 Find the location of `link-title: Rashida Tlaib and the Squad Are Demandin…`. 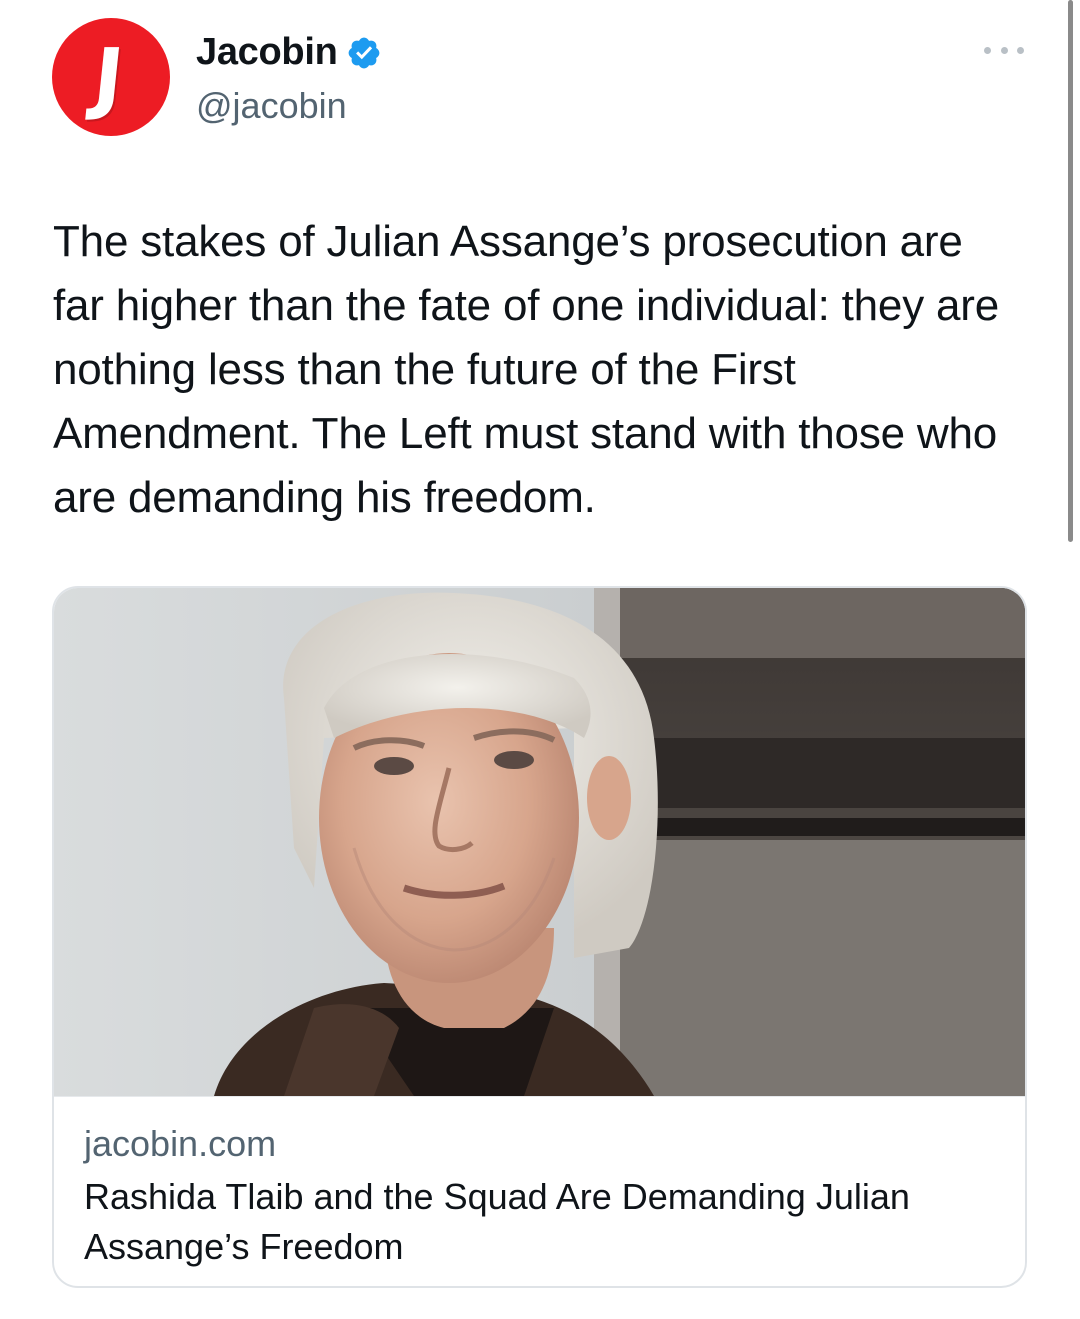

link-title: Rashida Tlaib and the Squad Are Demandin… is located at coordinates (497, 1221).